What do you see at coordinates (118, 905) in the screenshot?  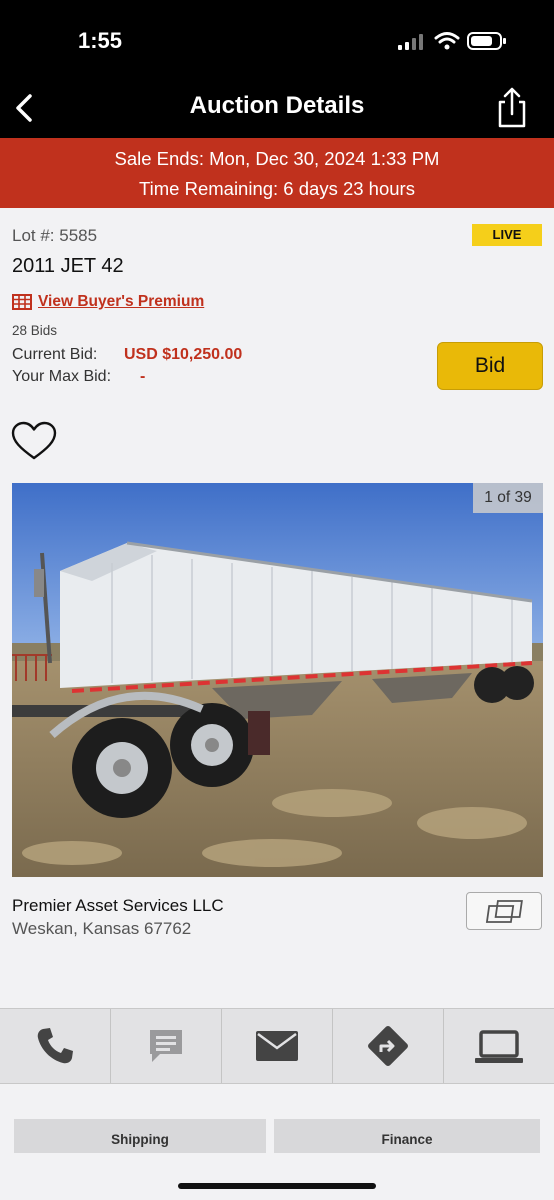 I see `seller-name: Premier Asset Services LLC` at bounding box center [118, 905].